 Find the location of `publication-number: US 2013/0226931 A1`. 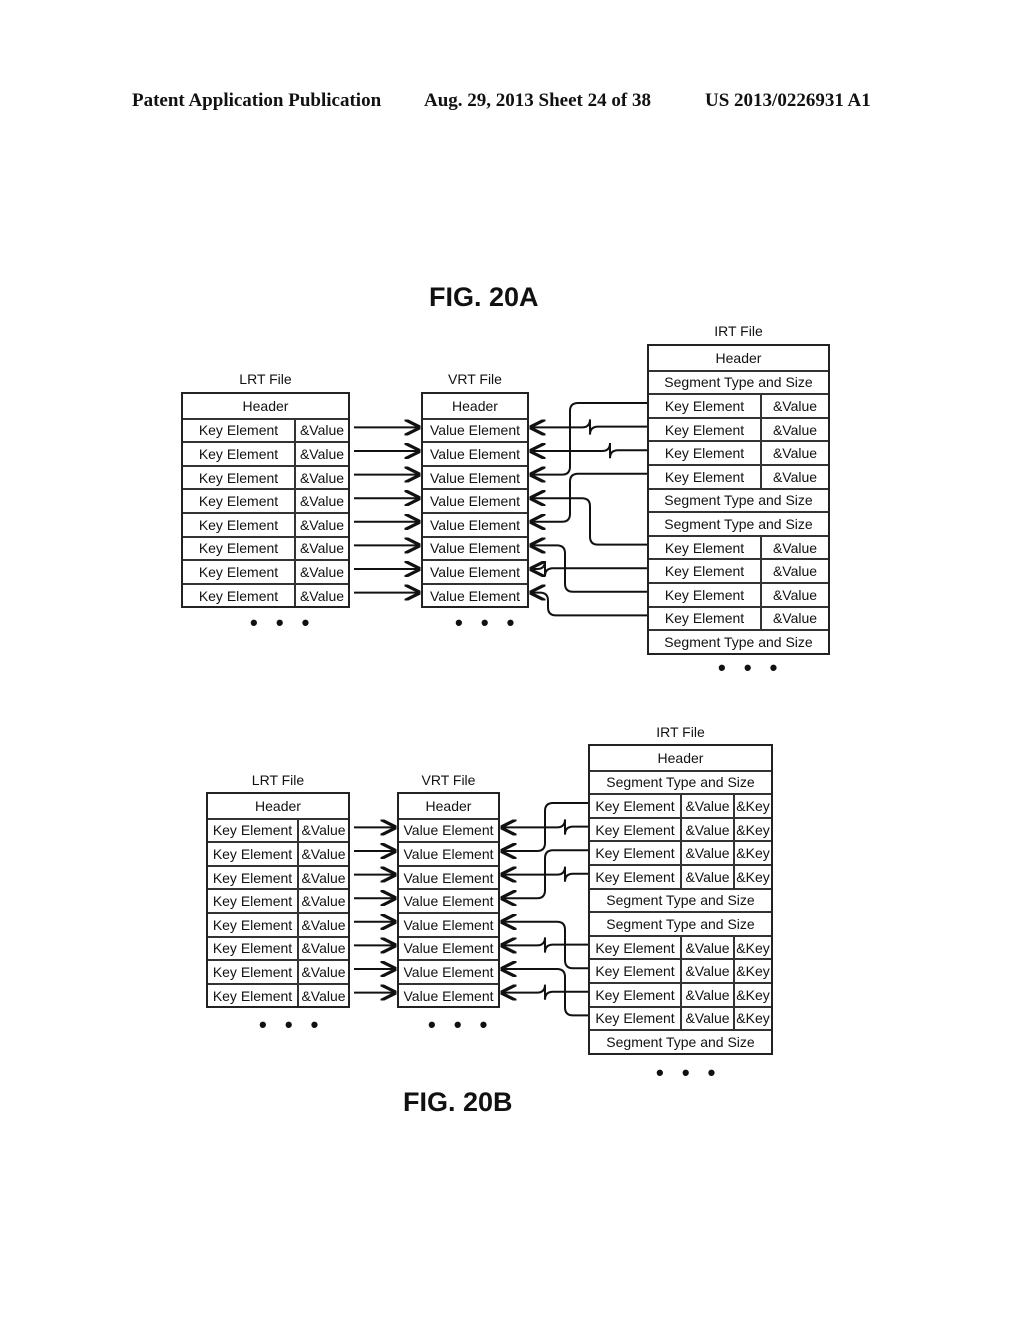

publication-number: US 2013/0226931 A1 is located at coordinates (788, 100).